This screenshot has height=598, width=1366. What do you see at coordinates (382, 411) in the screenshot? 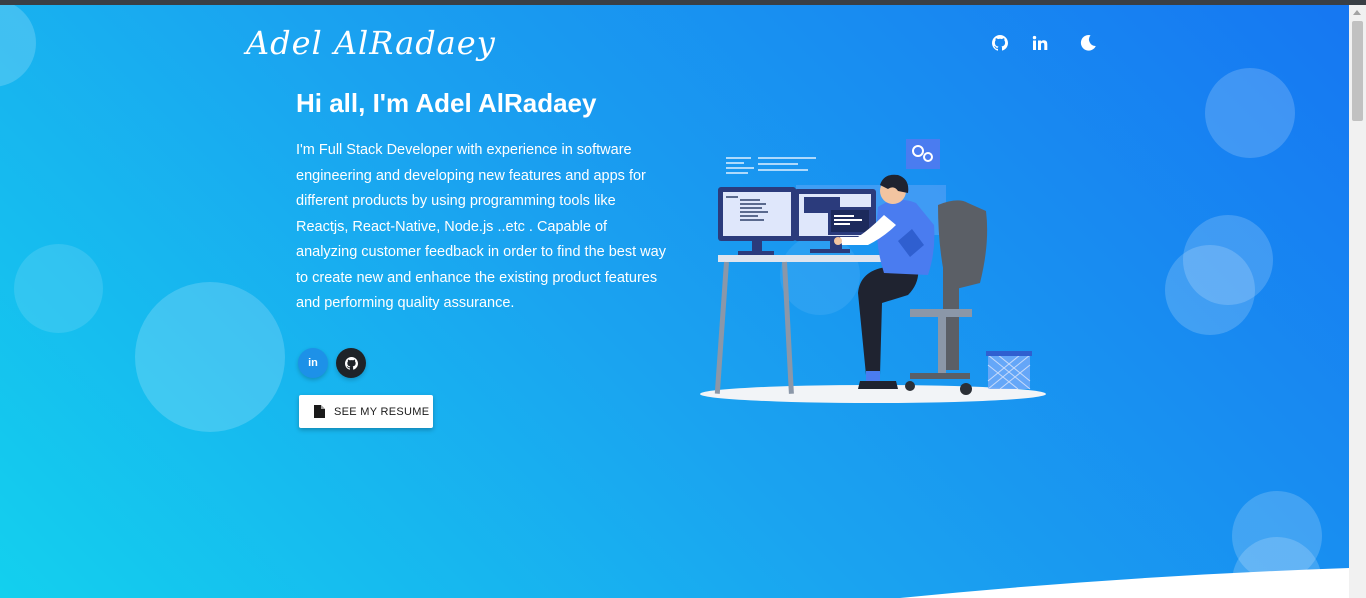
I see `resume-button-label: SEE MY RESUME` at bounding box center [382, 411].